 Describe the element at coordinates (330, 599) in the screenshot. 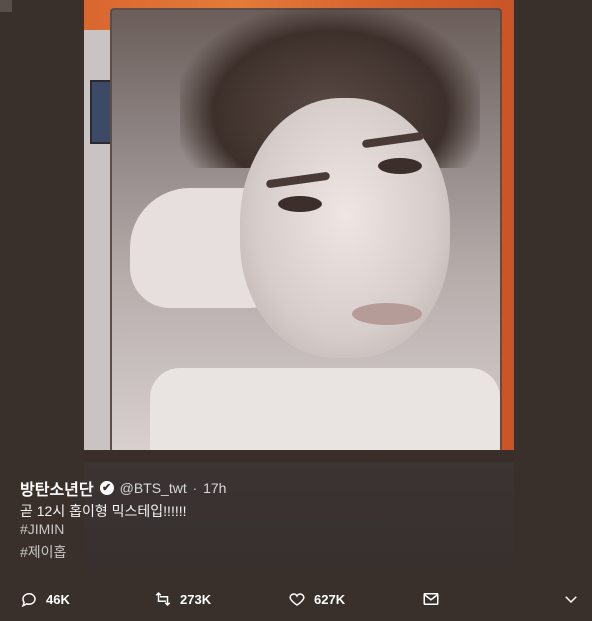

I see `like-count: 627K` at that location.